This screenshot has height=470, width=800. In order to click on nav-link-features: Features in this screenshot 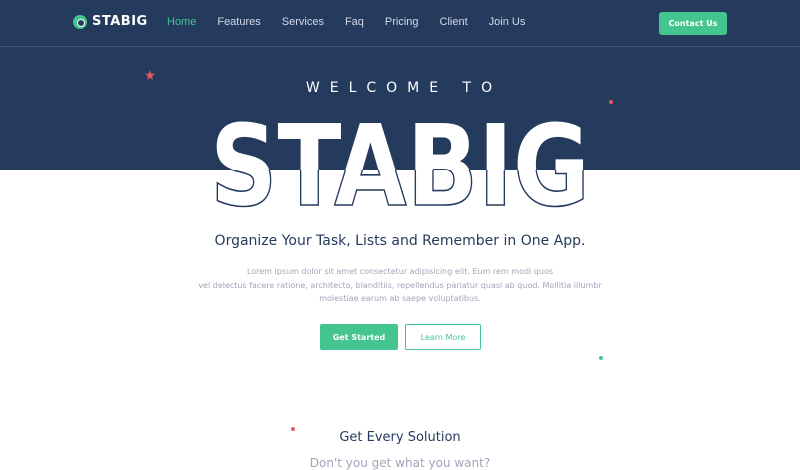, I will do `click(238, 22)`.